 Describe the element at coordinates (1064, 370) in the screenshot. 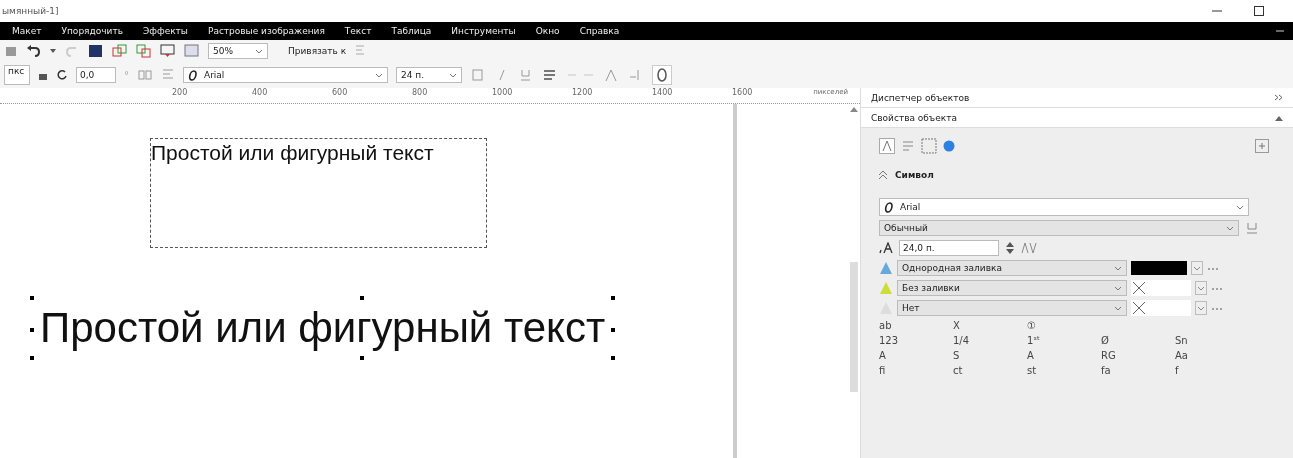

I see `typography-option: st` at that location.